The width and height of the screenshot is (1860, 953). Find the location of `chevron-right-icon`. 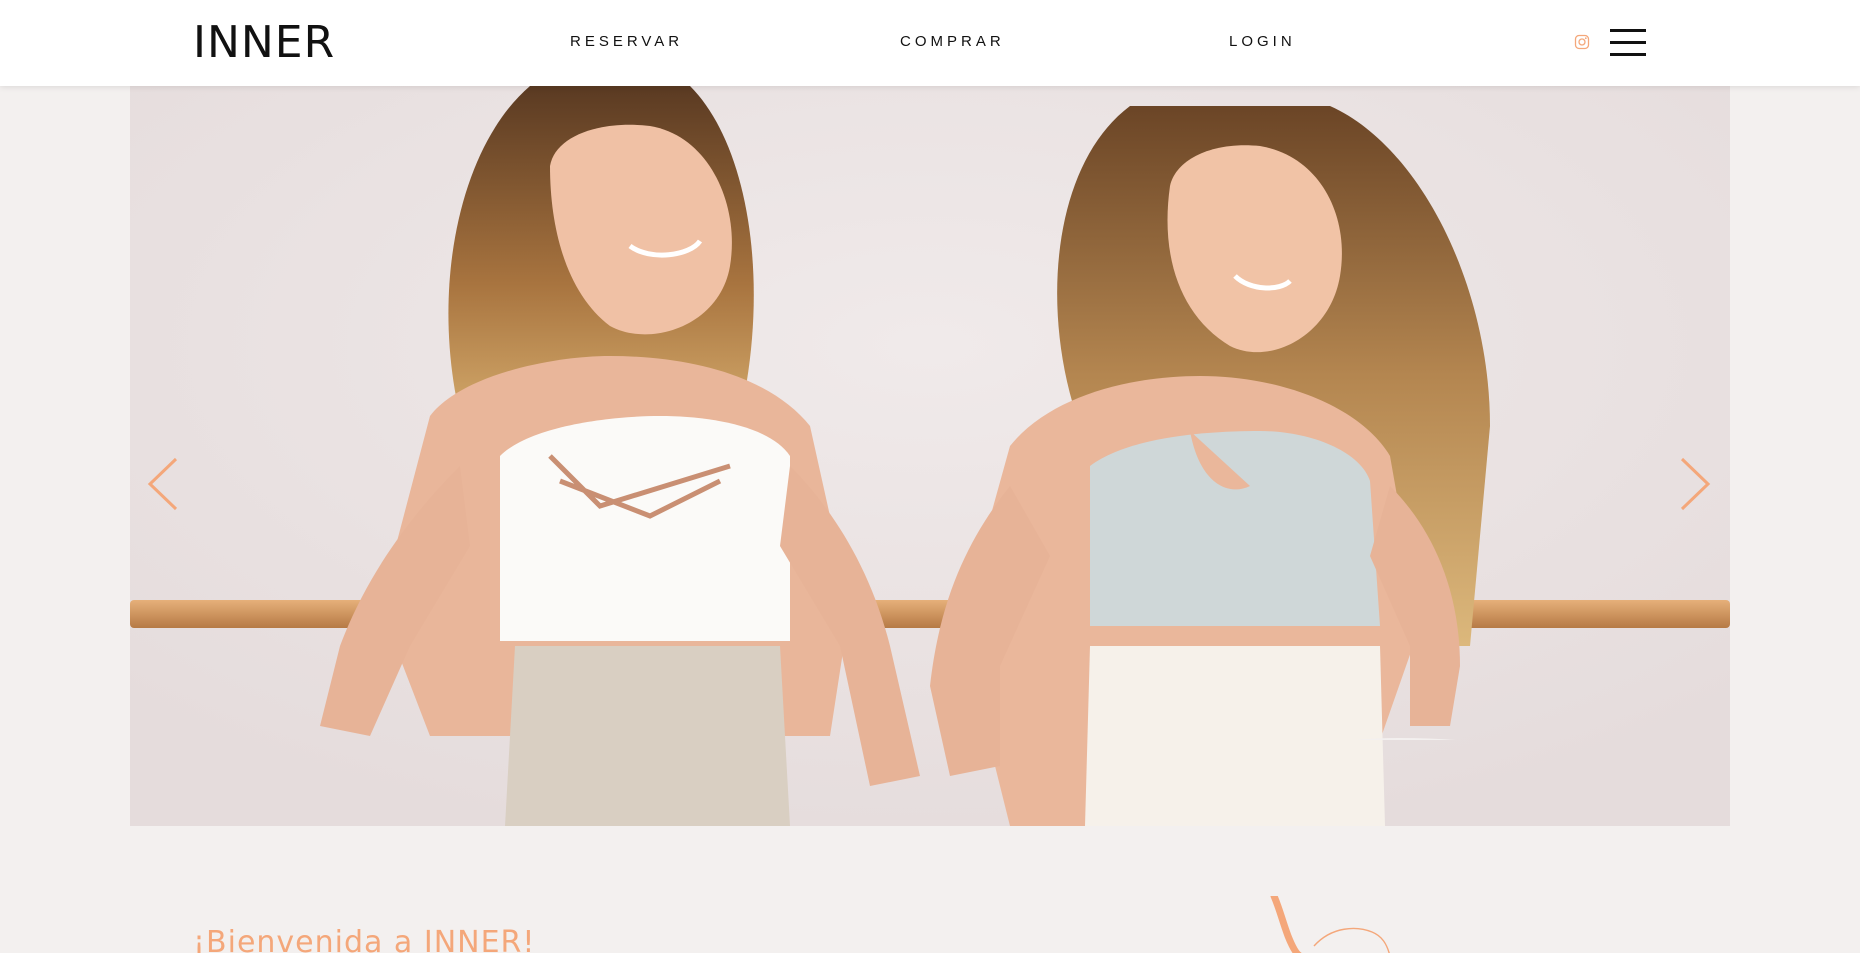

chevron-right-icon is located at coordinates (1695, 484).